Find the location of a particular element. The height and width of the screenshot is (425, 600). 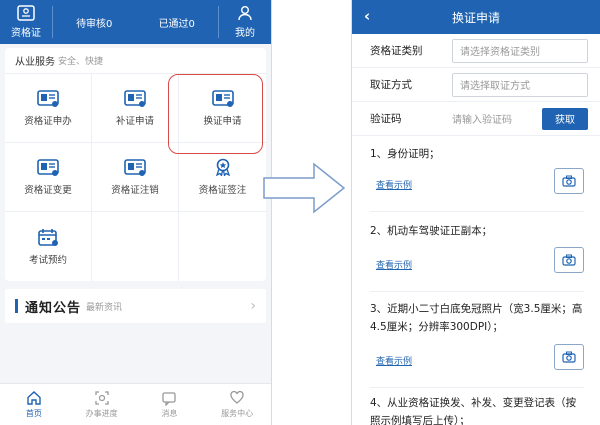

service-exam-booking: 考试预约 is located at coordinates (48, 246).